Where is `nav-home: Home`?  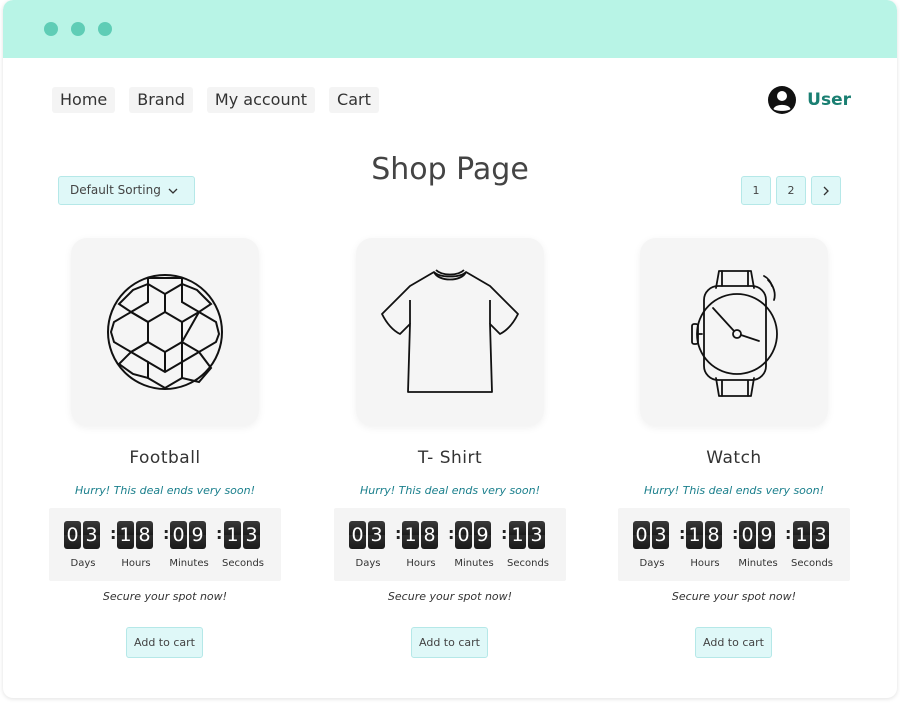
nav-home: Home is located at coordinates (84, 100).